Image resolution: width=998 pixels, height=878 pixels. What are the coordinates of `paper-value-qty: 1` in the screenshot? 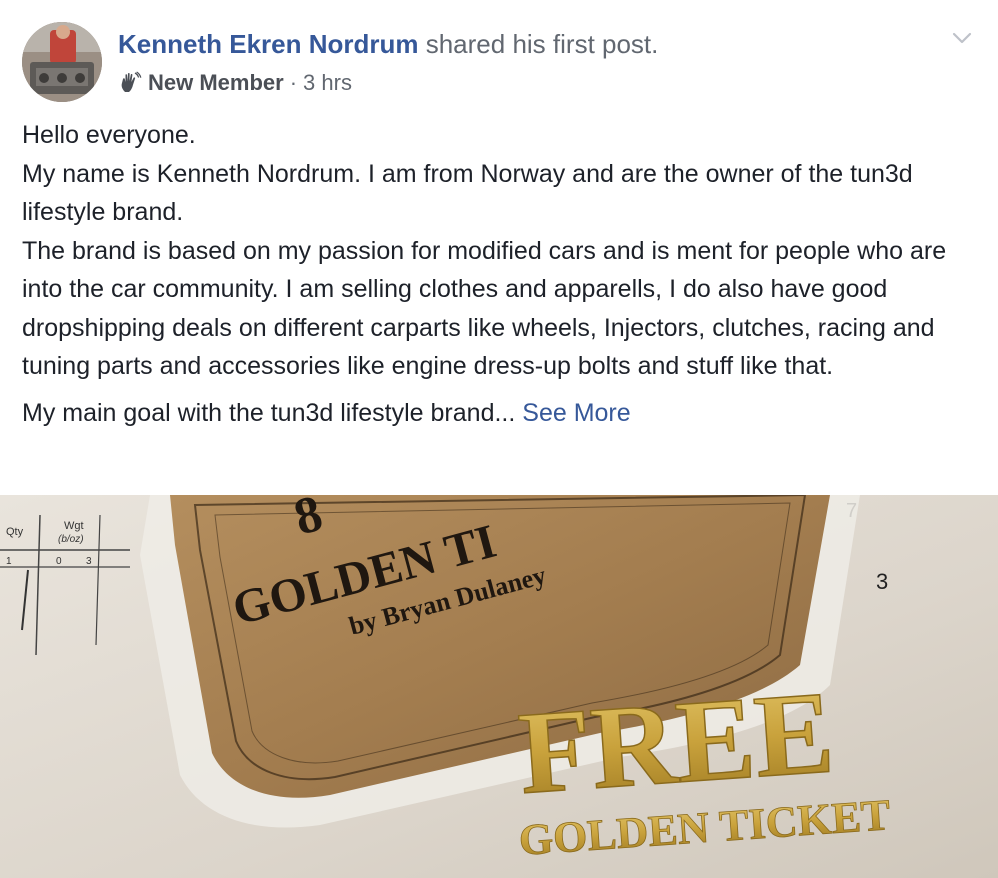 It's located at (9, 561).